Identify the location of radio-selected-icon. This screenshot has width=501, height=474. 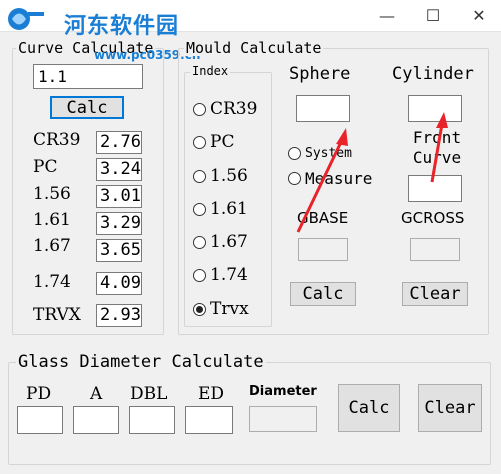
(199, 309).